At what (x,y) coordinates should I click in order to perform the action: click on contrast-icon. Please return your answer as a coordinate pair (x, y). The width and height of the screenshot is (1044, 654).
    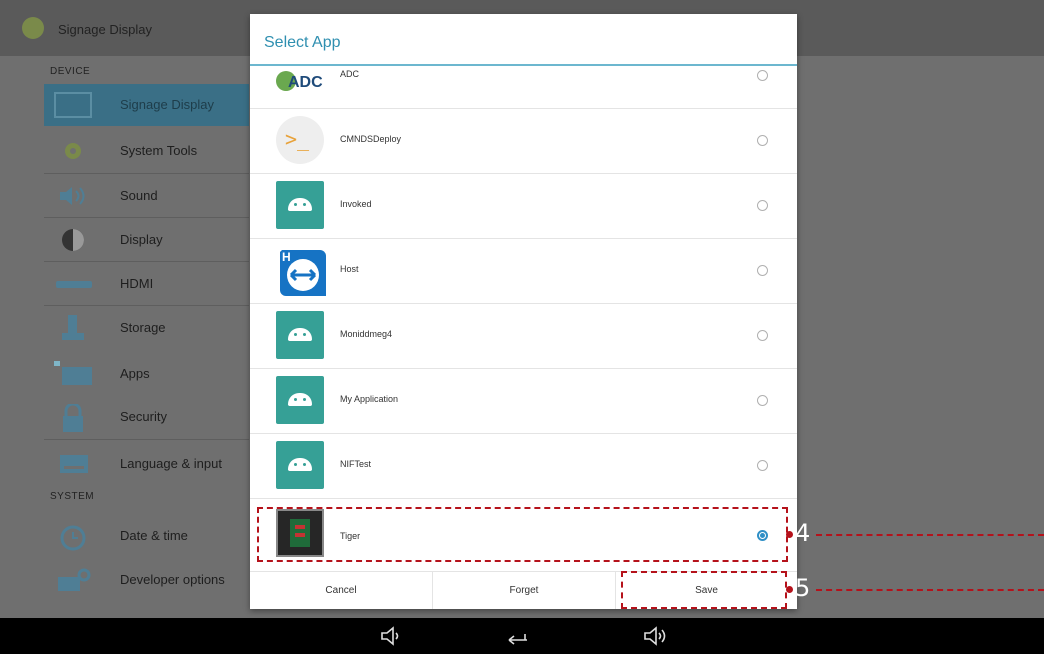
    Looking at the image, I should click on (73, 240).